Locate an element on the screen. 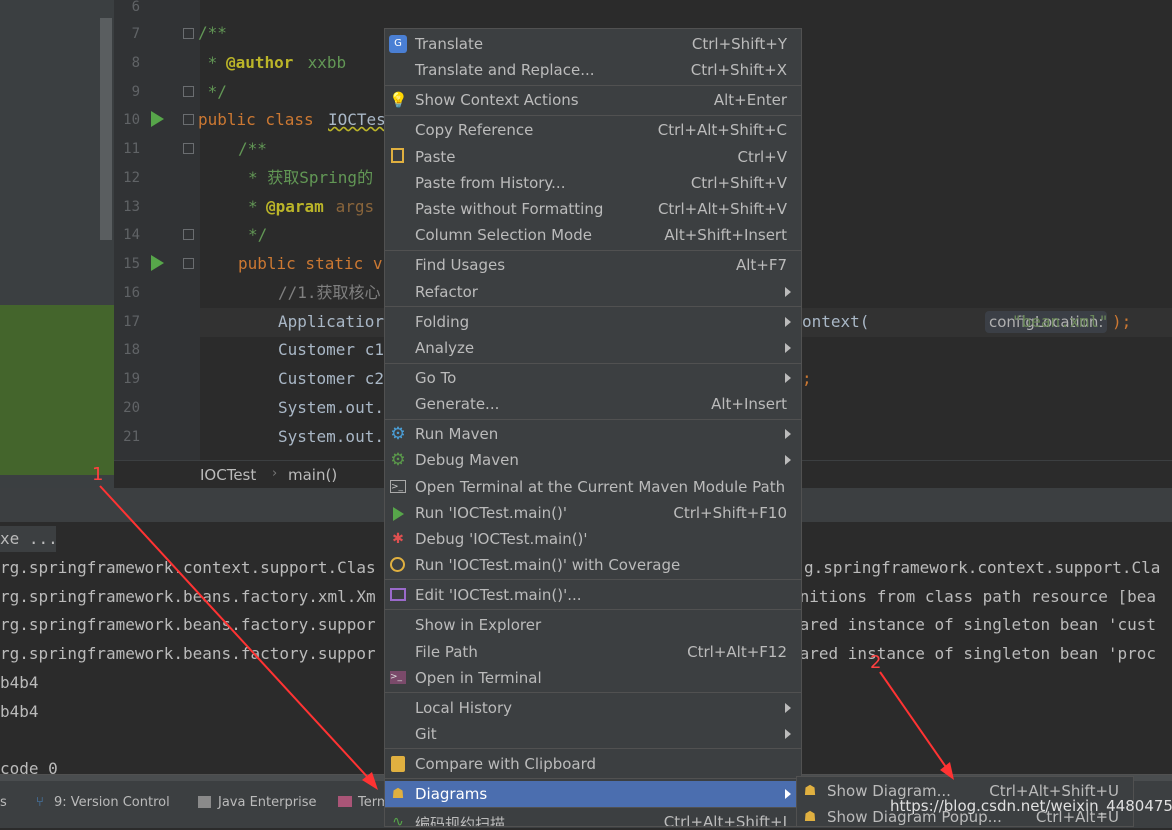  watermark: https://blog.csdn.net/weixin_44804750 is located at coordinates (1031, 806).